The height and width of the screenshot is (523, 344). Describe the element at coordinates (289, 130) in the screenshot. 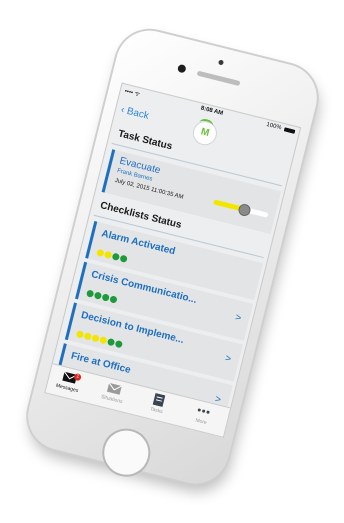

I see `battery-icon` at that location.